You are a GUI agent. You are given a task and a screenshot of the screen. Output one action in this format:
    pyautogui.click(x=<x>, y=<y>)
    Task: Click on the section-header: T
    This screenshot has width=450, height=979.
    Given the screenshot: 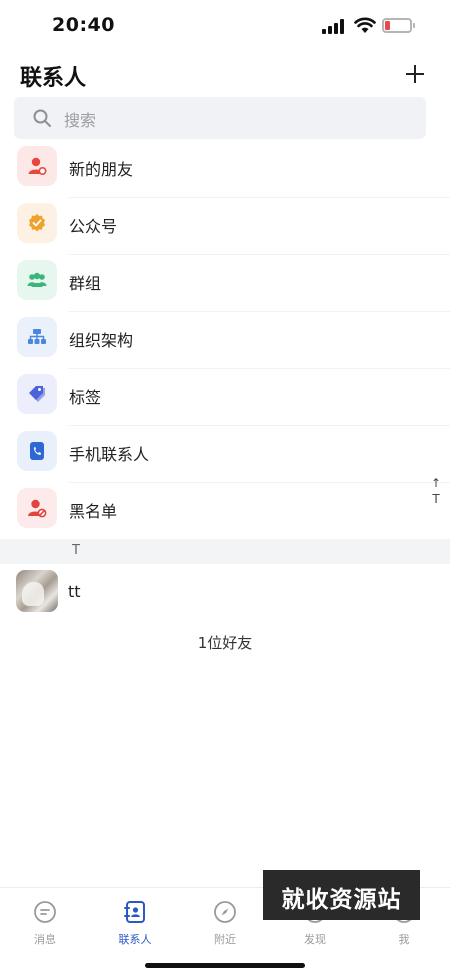 What is the action you would take?
    pyautogui.click(x=225, y=551)
    